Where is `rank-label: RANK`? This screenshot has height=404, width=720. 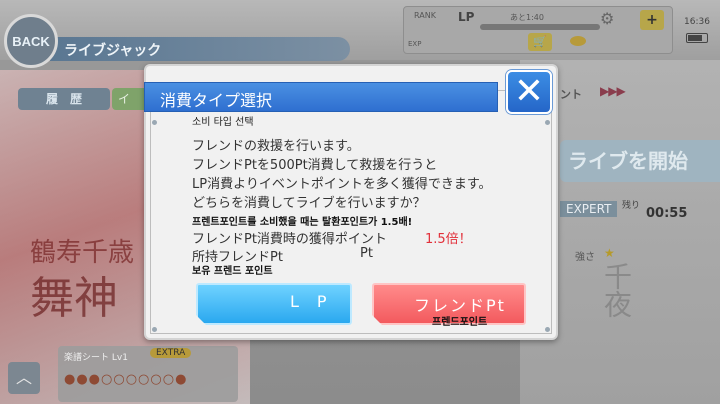
rank-label: RANK is located at coordinates (425, 15).